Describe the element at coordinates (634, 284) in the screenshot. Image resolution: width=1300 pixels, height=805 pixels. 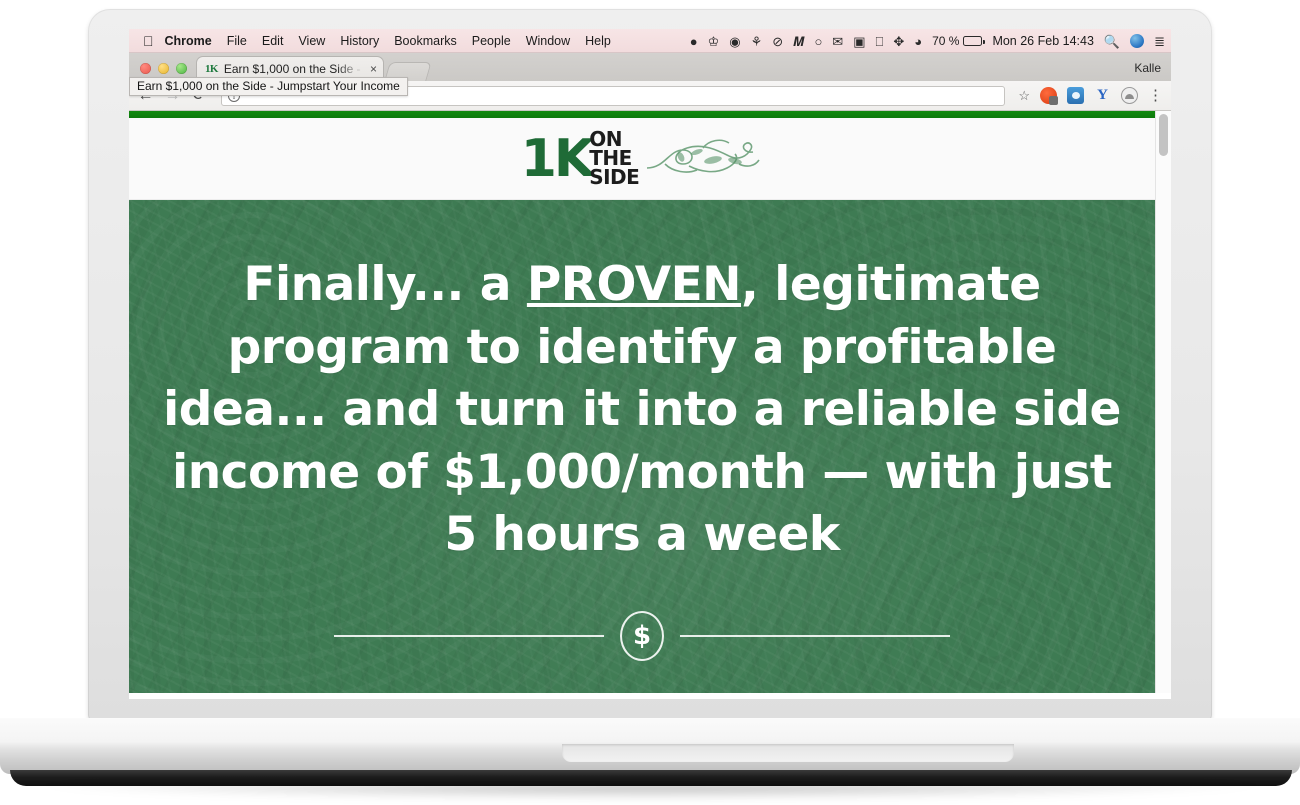
I see `headline-emphasis: PROVEN` at that location.